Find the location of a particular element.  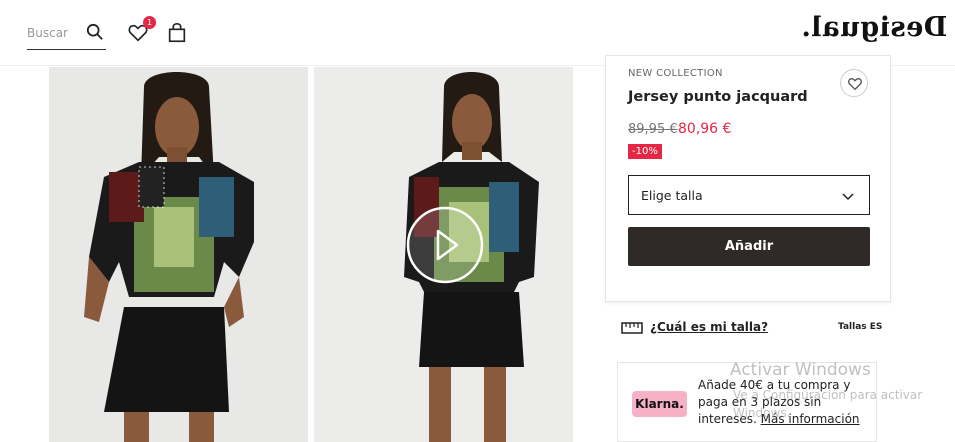

windows-watermark-text: Ve a Configuración para activar Windows. is located at coordinates (828, 404).